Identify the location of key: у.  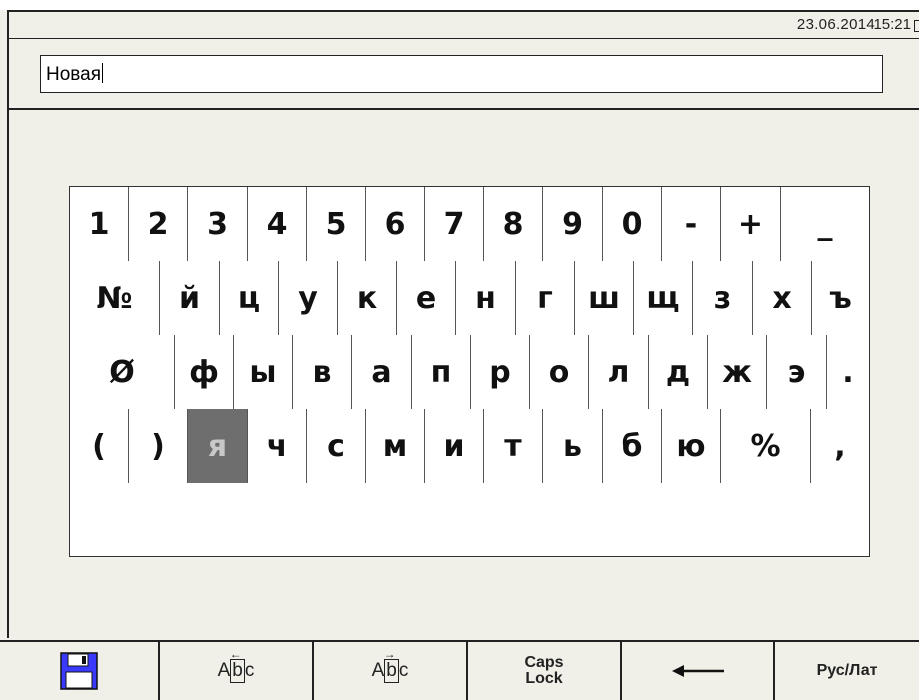
(308, 298).